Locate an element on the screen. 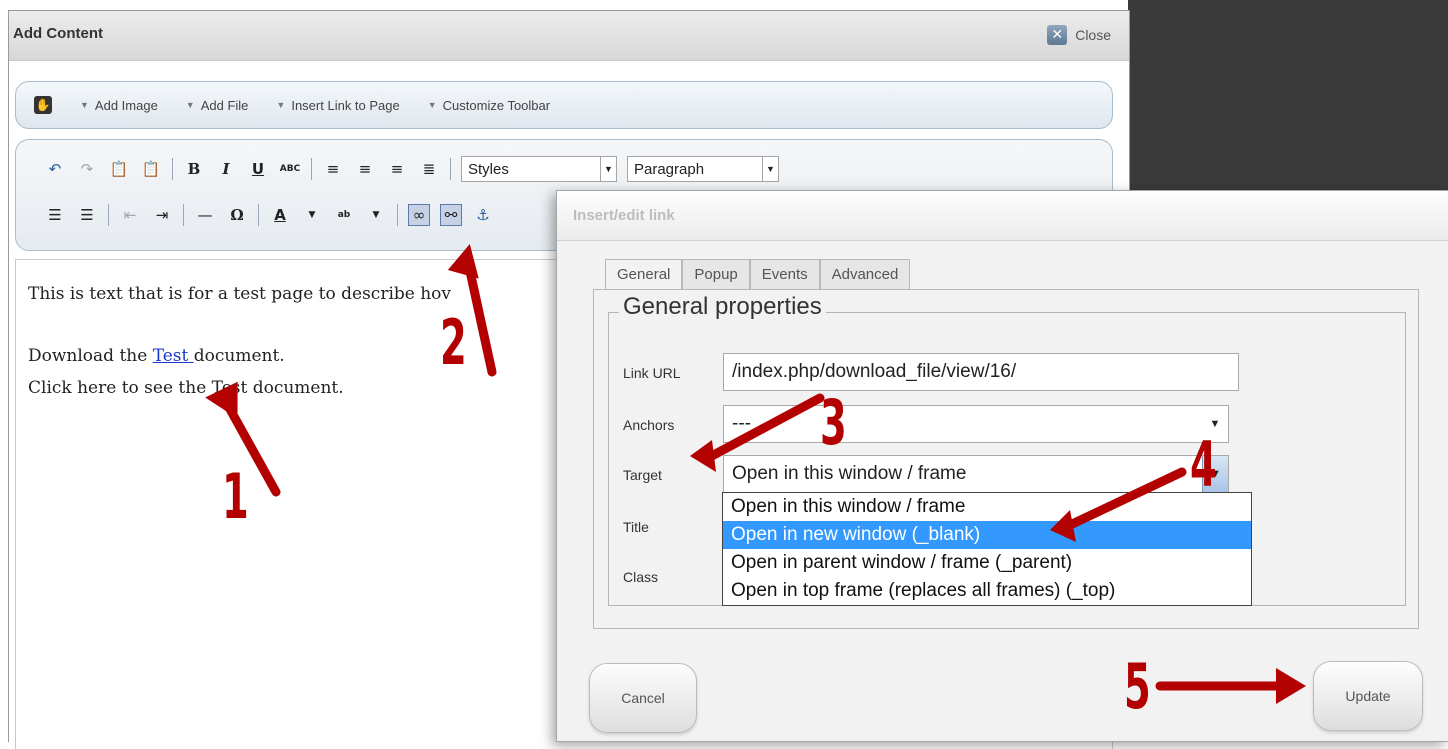 Image resolution: width=1448 pixels, height=749 pixels. outdent-icon: ⇤ is located at coordinates (130, 215).